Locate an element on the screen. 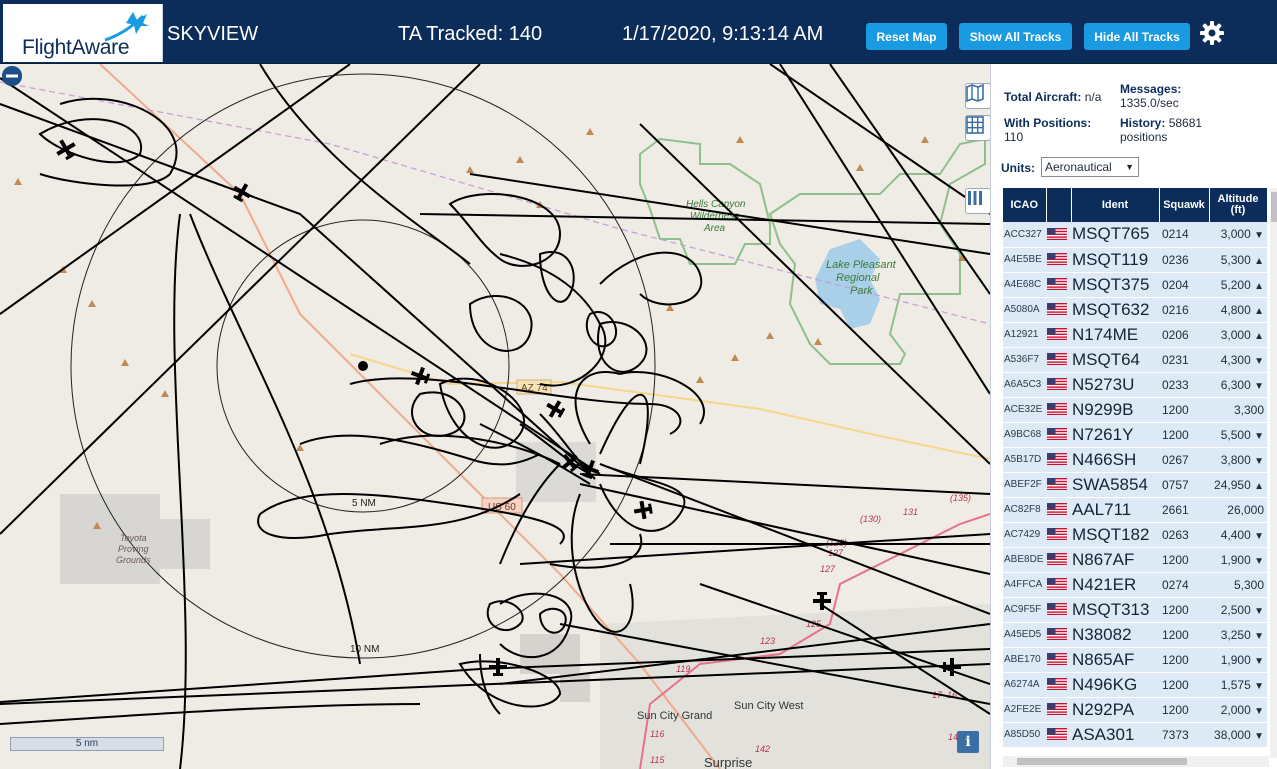 This screenshot has height=769, width=1277. units-select: Aeronautical ▼ is located at coordinates (1090, 167).